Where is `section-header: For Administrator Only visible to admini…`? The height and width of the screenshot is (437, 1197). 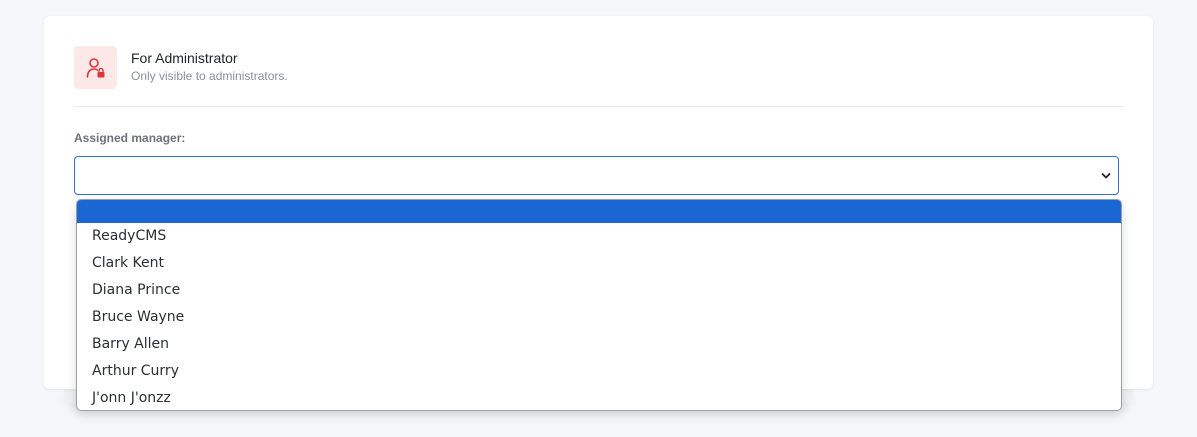
section-header: For Administrator Only visible to admini… is located at coordinates (599, 76).